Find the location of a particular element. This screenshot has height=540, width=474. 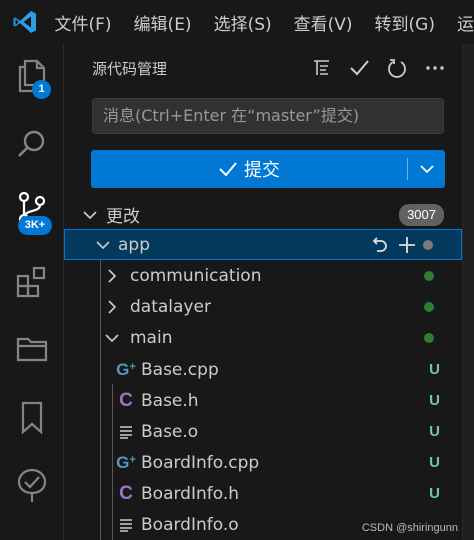

menu-file: 文件(F) is located at coordinates (83, 22).